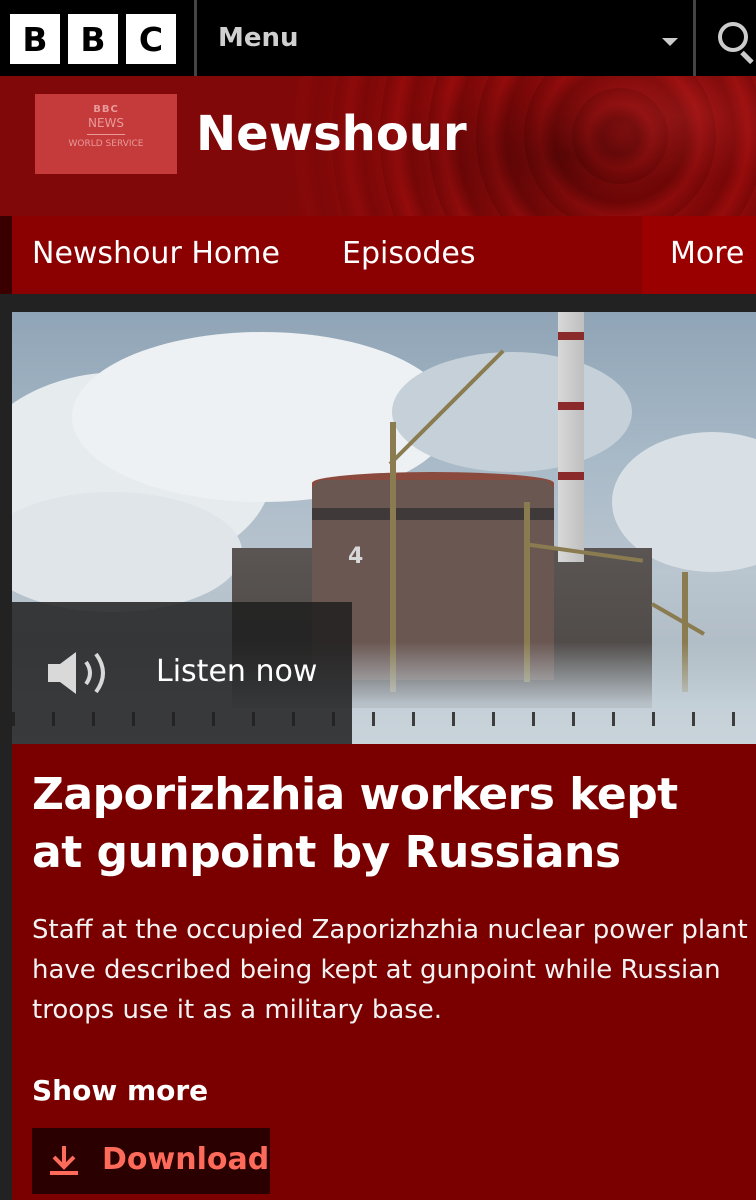  Describe the element at coordinates (747, 57) in the screenshot. I see `search-icon-handle` at that location.